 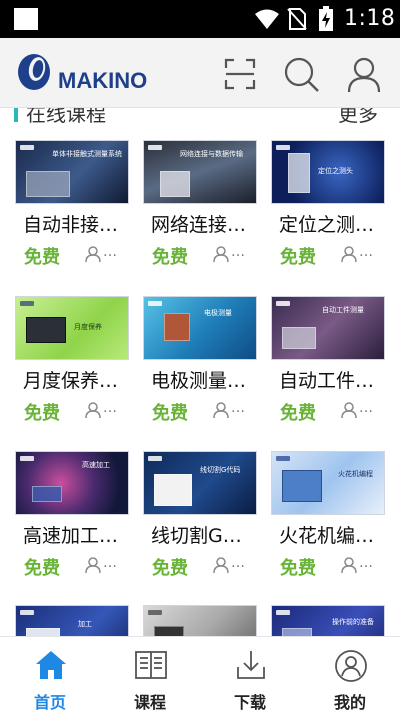 I want to click on thumbnail-caption: 线切割G代码, so click(x=220, y=470).